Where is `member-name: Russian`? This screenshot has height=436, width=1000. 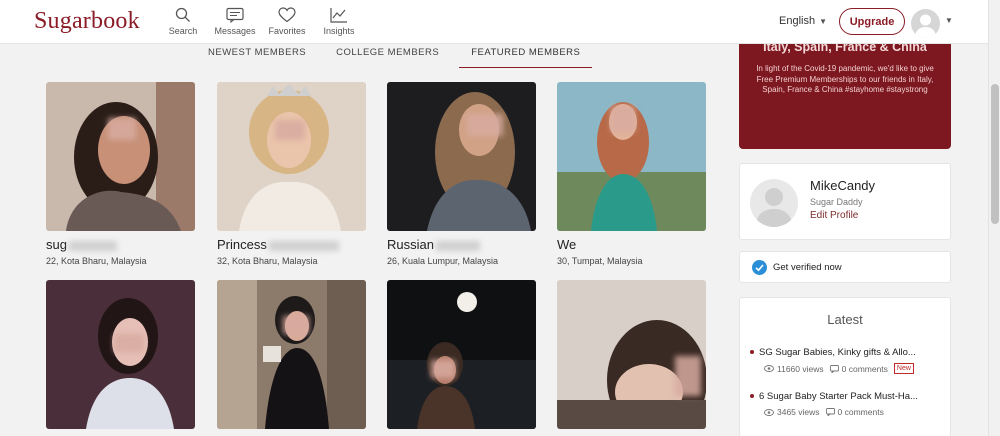 member-name: Russian is located at coordinates (462, 244).